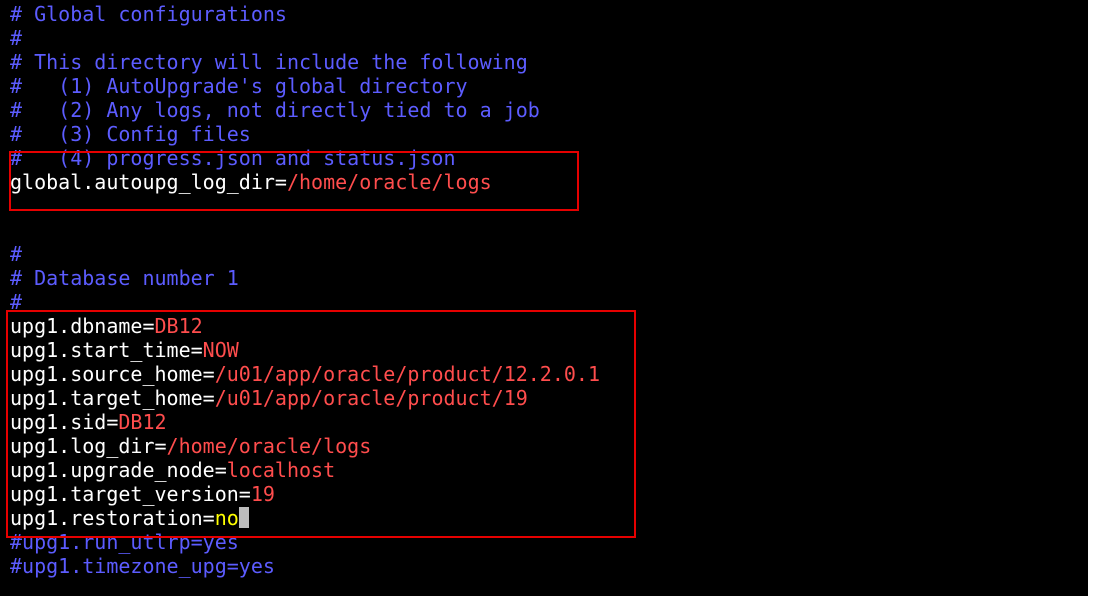 Image resolution: width=1100 pixels, height=596 pixels. What do you see at coordinates (305, 518) in the screenshot?
I see `param-restoration: upg1.restoration=no` at bounding box center [305, 518].